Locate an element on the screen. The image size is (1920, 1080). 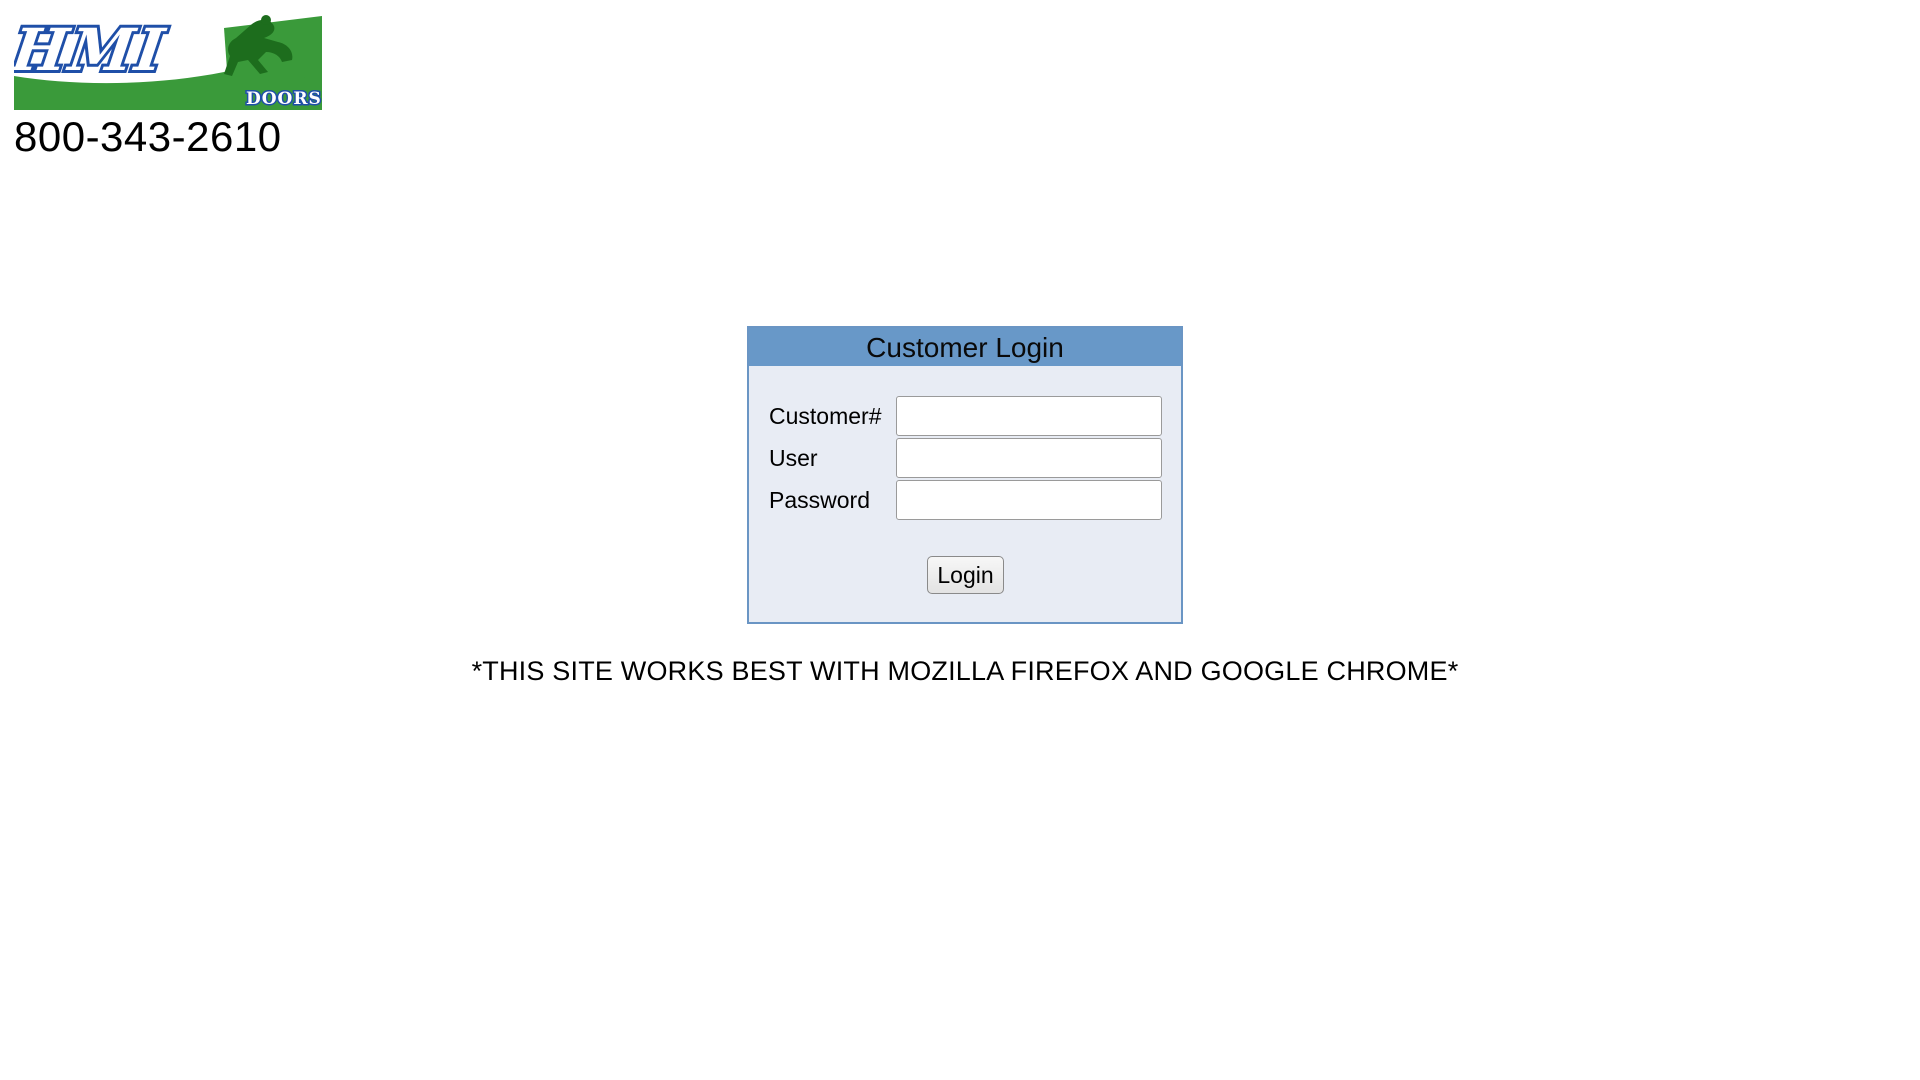
user-row: User is located at coordinates (967, 458).